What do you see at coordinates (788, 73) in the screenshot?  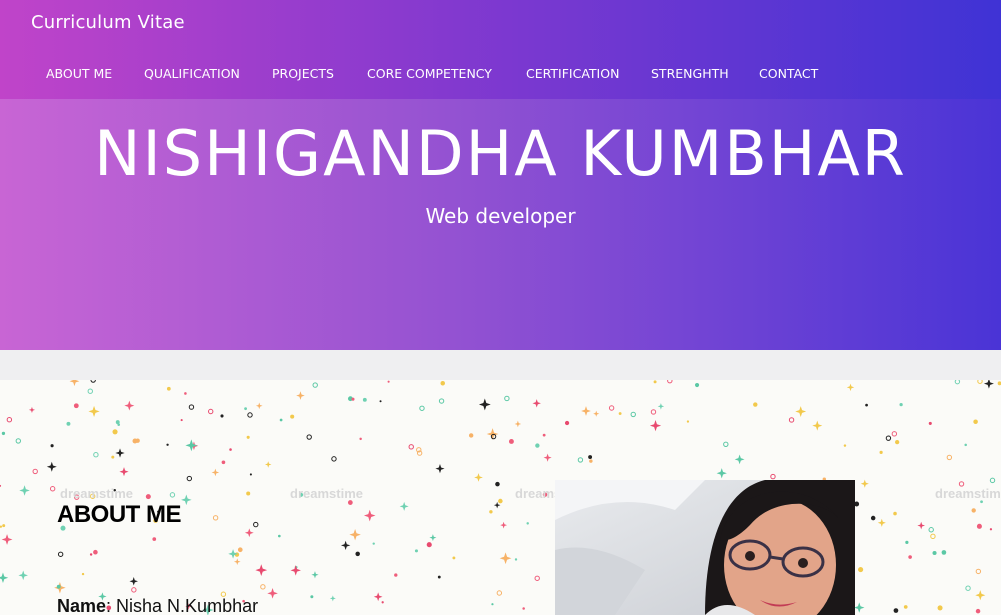 I see `nav-item-contact: CONTACT` at bounding box center [788, 73].